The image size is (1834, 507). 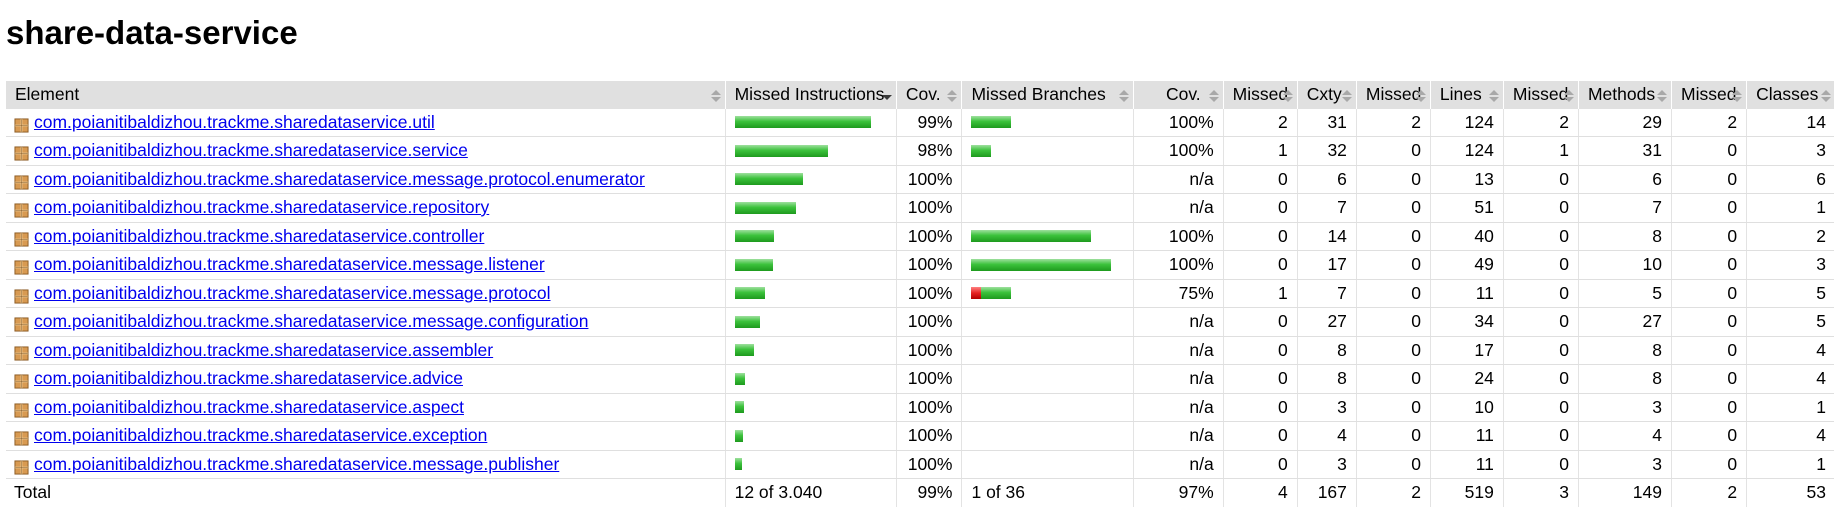 I want to click on col-header-missed-methods: Missed, so click(x=1541, y=95).